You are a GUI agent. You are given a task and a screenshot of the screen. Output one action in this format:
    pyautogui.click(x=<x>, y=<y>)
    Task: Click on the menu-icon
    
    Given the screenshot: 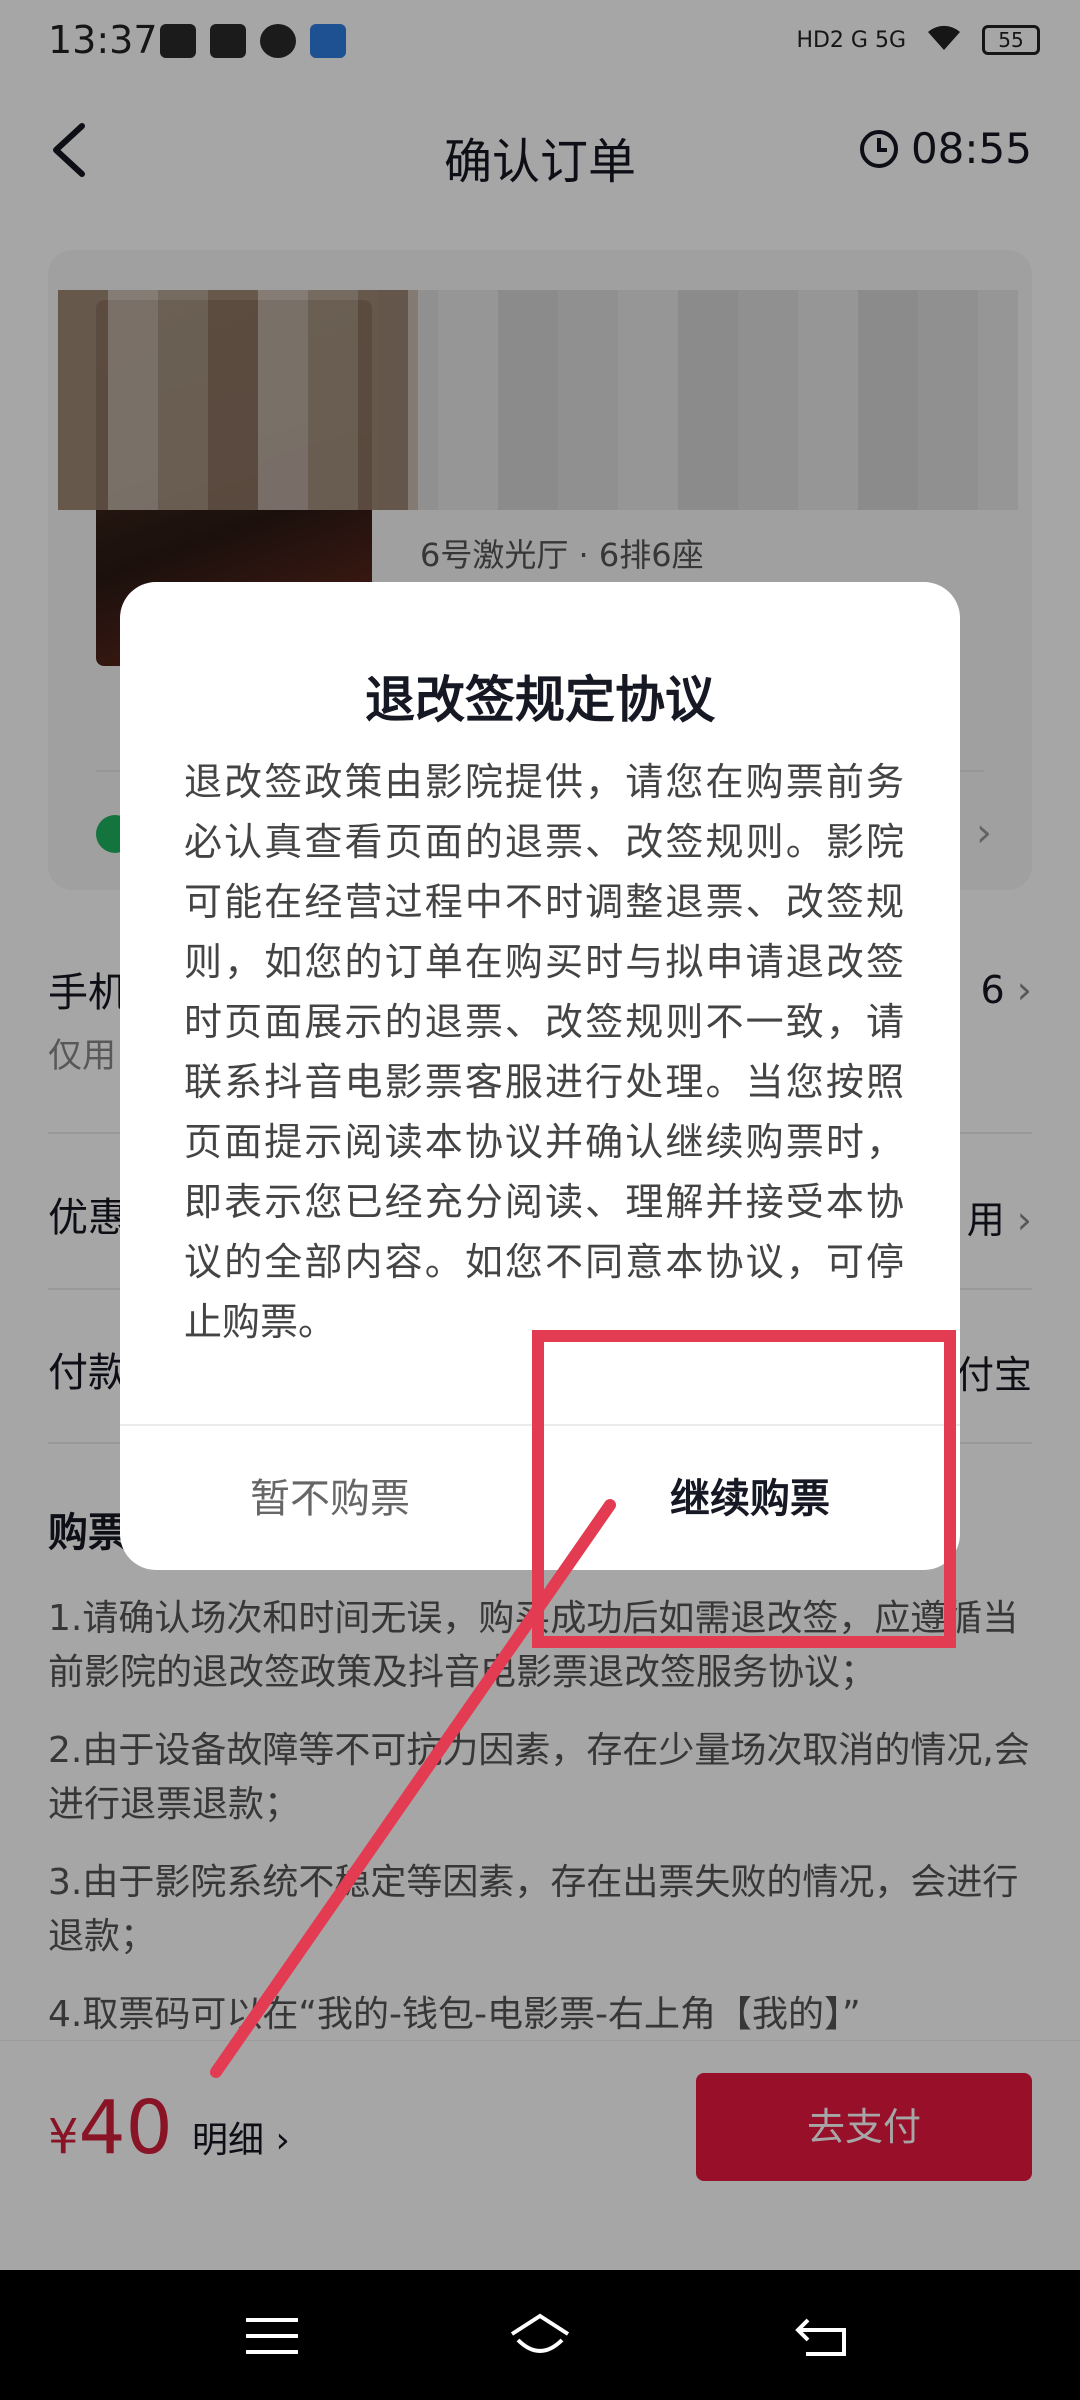 What is the action you would take?
    pyautogui.click(x=272, y=2336)
    